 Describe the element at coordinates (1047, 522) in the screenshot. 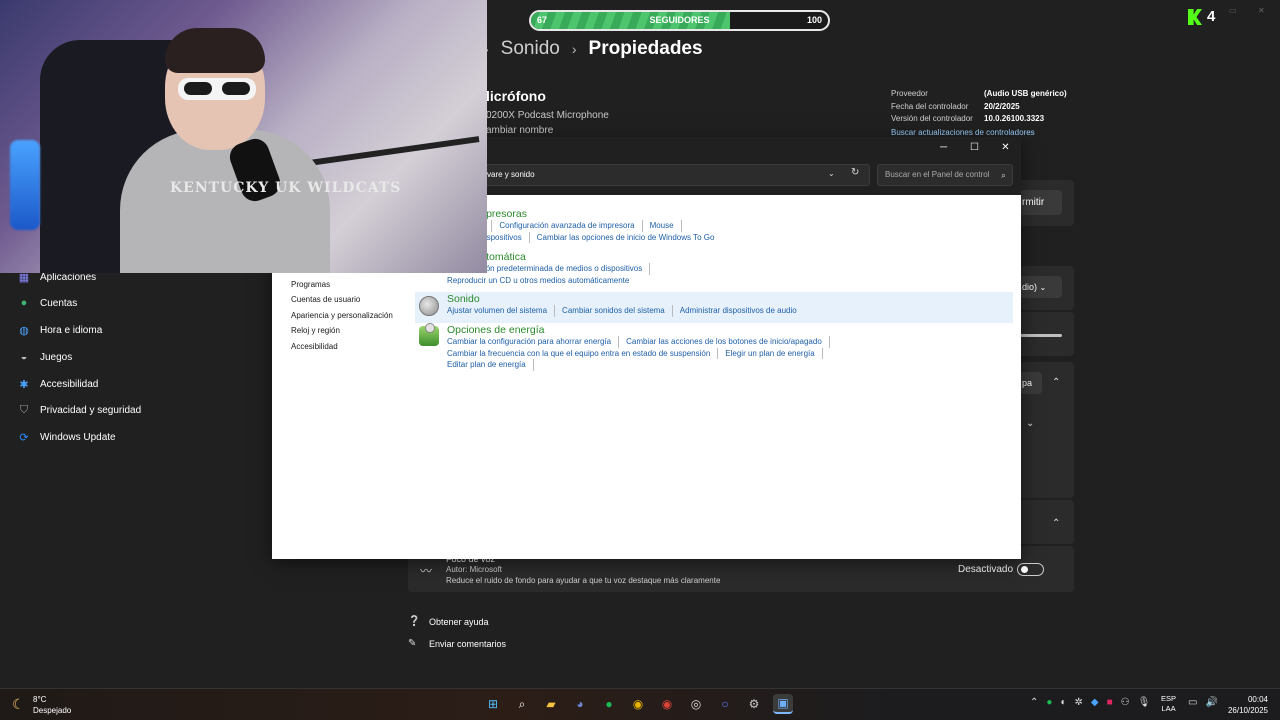

I see `enhancements-card` at that location.